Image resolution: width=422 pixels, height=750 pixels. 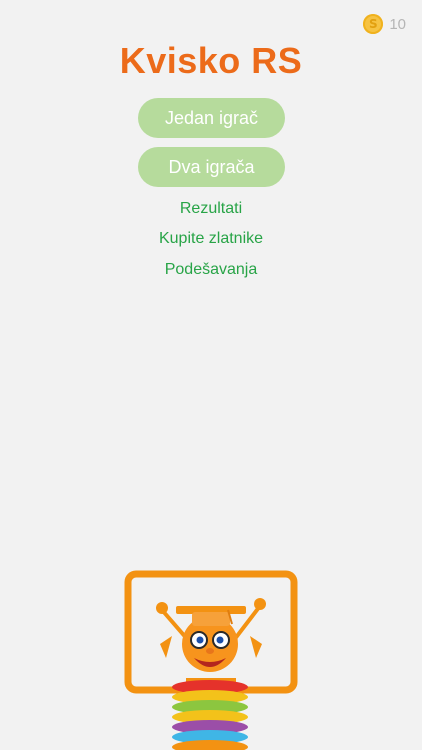 What do you see at coordinates (211, 209) in the screenshot?
I see `results-link: Rezultati` at bounding box center [211, 209].